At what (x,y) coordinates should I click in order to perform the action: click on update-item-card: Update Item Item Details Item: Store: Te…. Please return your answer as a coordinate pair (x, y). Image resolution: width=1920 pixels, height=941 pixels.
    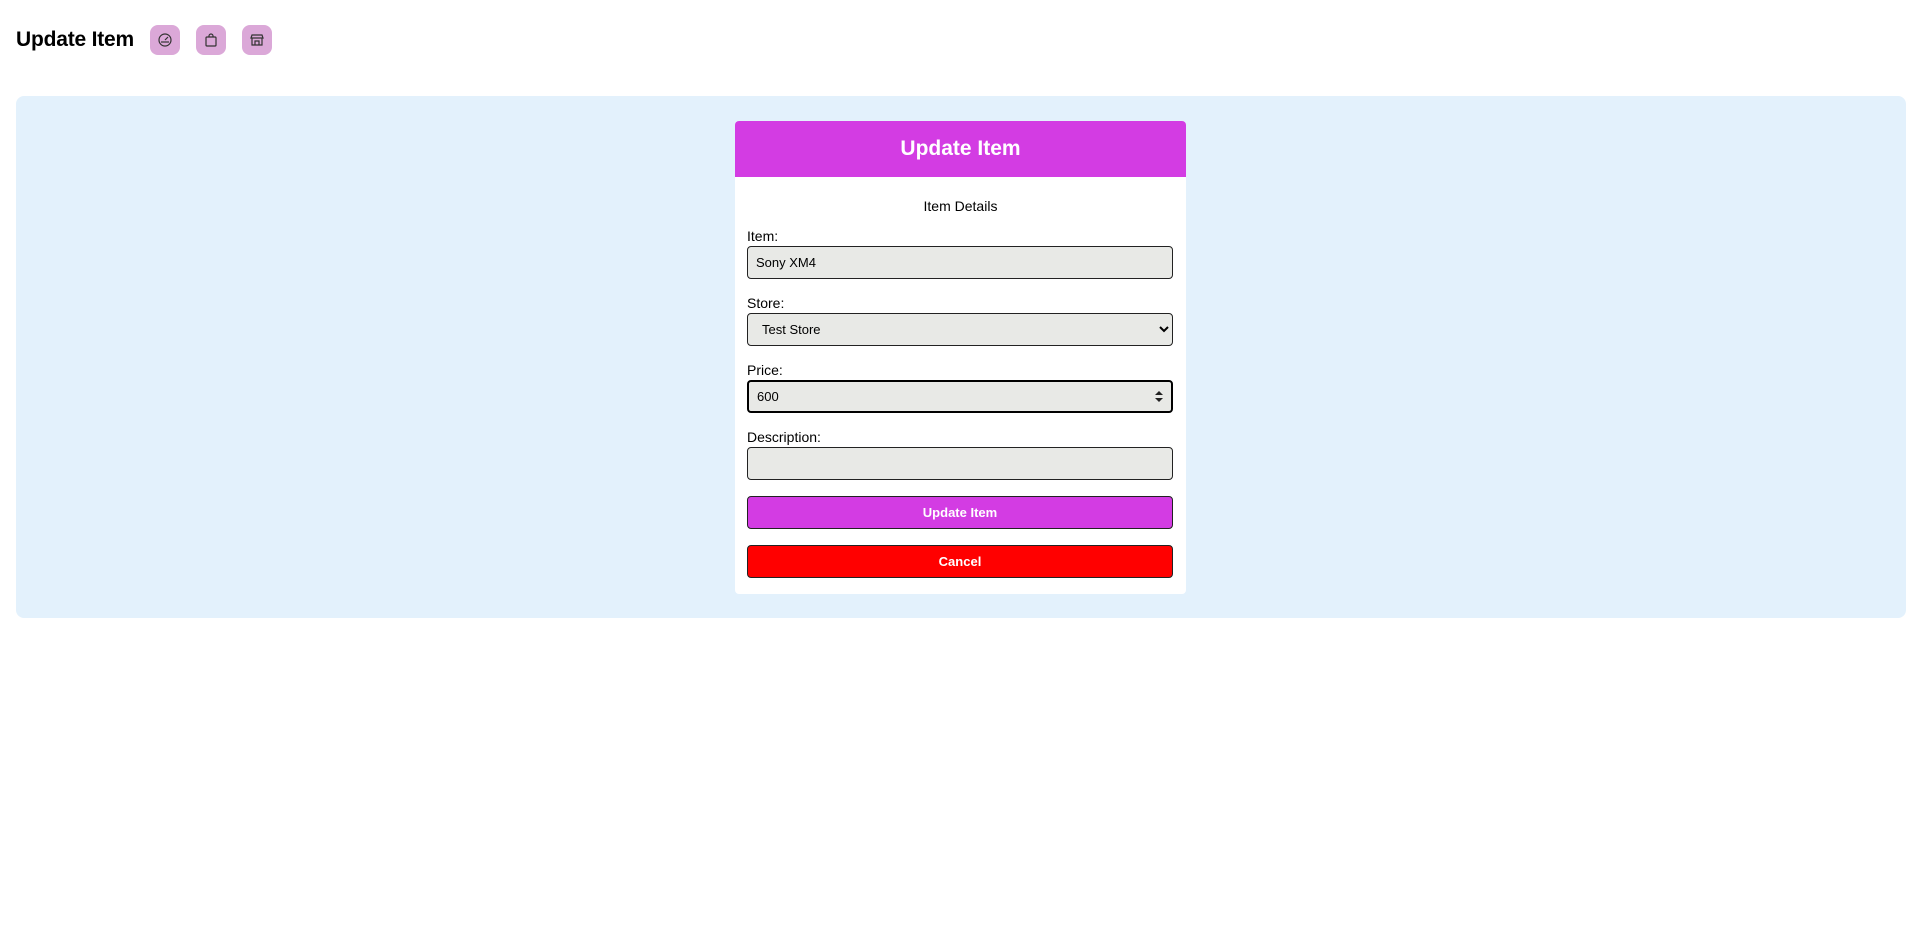
    Looking at the image, I should click on (960, 357).